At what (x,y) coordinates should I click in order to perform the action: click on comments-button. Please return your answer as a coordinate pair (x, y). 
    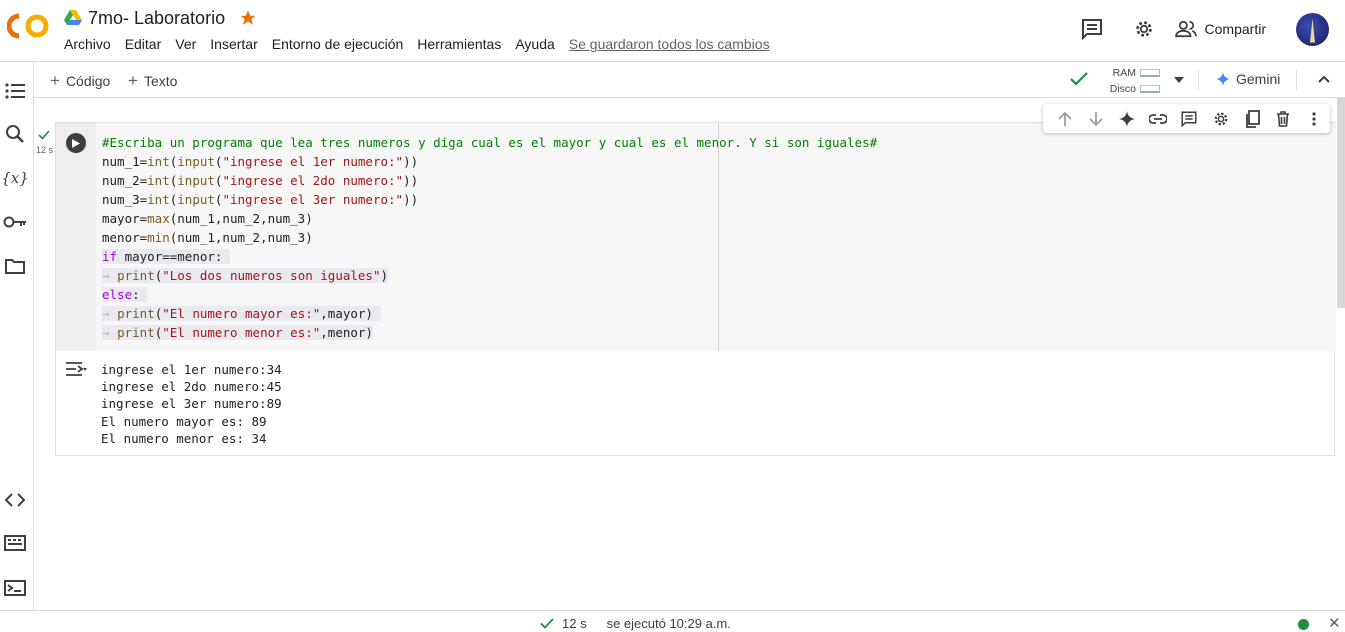
    Looking at the image, I should click on (1092, 29).